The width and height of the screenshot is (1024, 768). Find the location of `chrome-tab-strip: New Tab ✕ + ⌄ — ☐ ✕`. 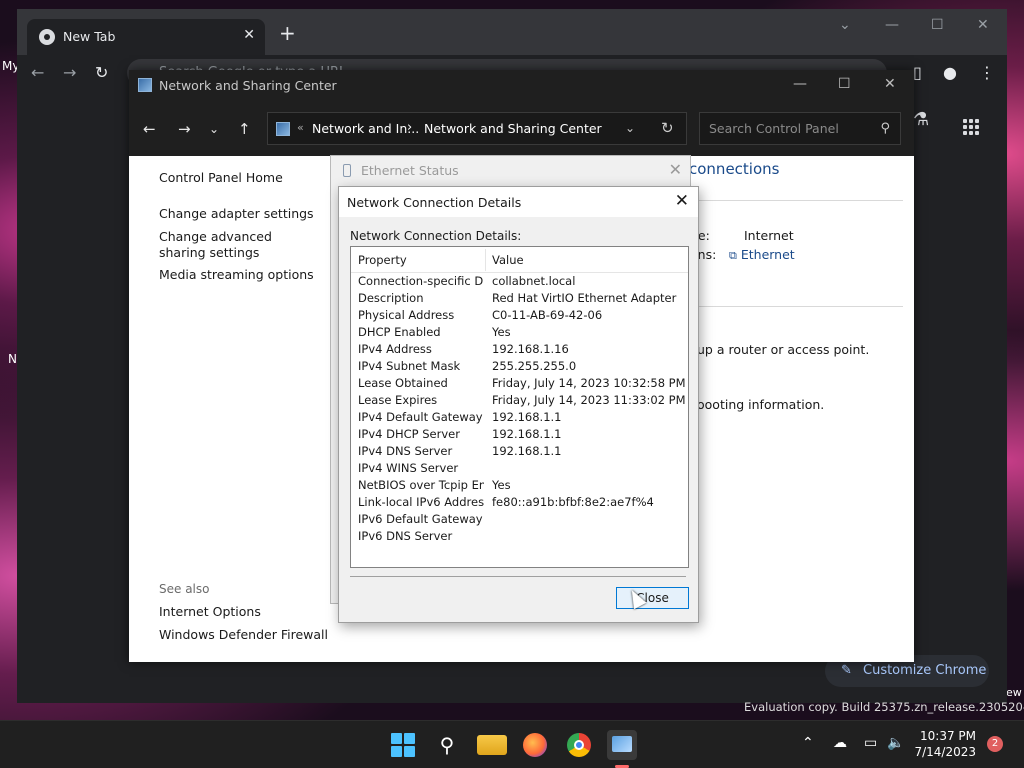

chrome-tab-strip: New Tab ✕ + ⌄ — ☐ ✕ is located at coordinates (512, 32).